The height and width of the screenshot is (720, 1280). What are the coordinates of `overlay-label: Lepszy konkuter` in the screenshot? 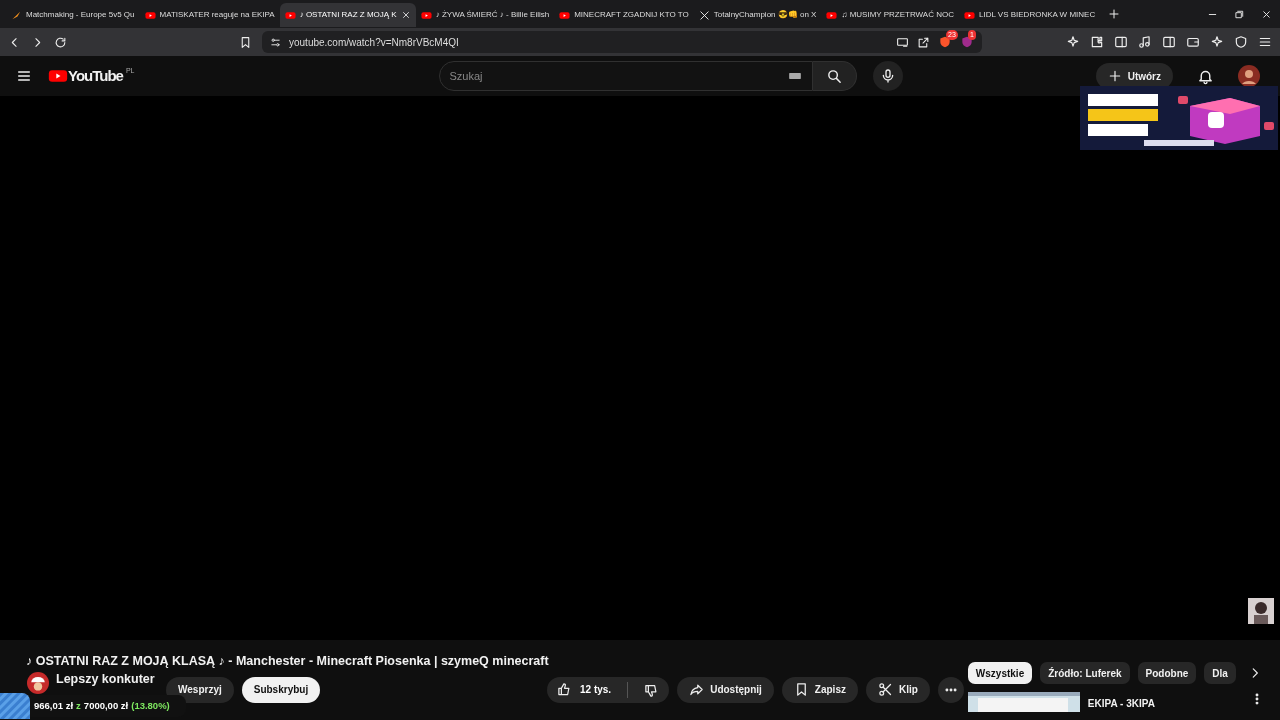 It's located at (105, 679).